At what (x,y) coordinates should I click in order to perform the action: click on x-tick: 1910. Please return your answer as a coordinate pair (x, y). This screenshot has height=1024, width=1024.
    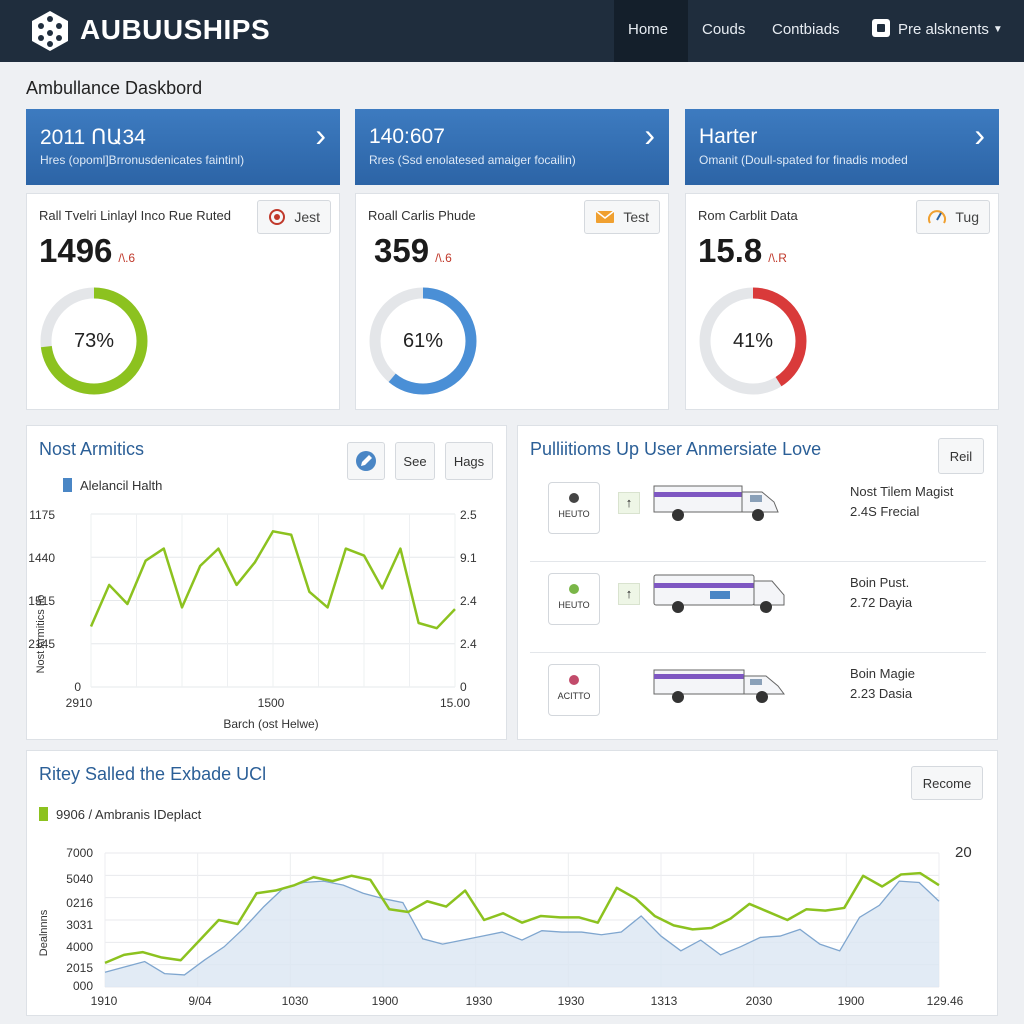
    Looking at the image, I should click on (104, 1001).